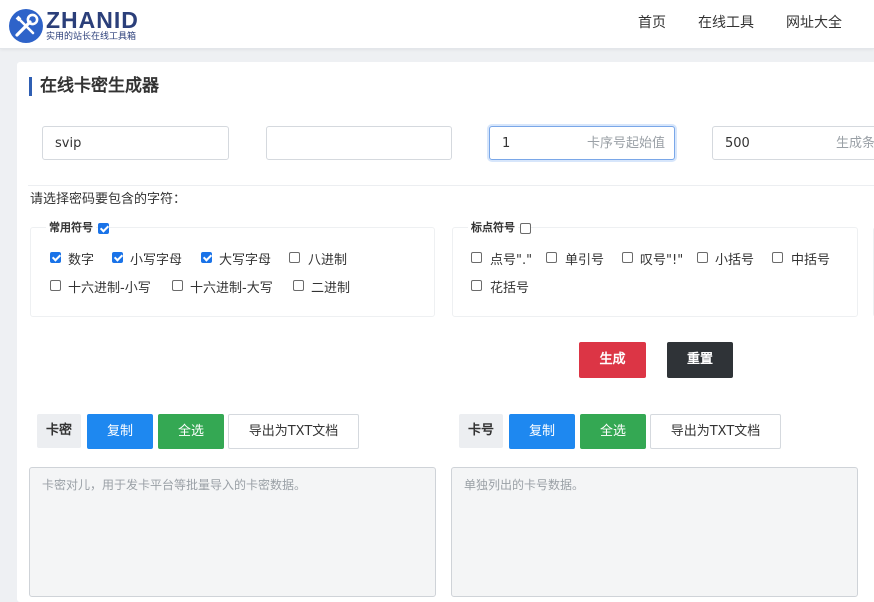 The image size is (874, 602). What do you see at coordinates (191, 431) in the screenshot?
I see `select-all-card-keys-button: 全选` at bounding box center [191, 431].